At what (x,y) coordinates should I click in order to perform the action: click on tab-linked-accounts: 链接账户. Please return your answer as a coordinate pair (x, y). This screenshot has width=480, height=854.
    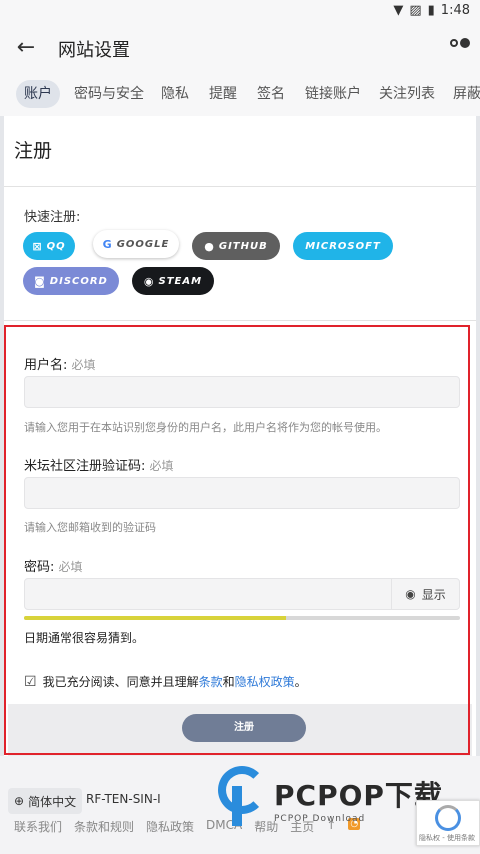
    Looking at the image, I should click on (333, 94).